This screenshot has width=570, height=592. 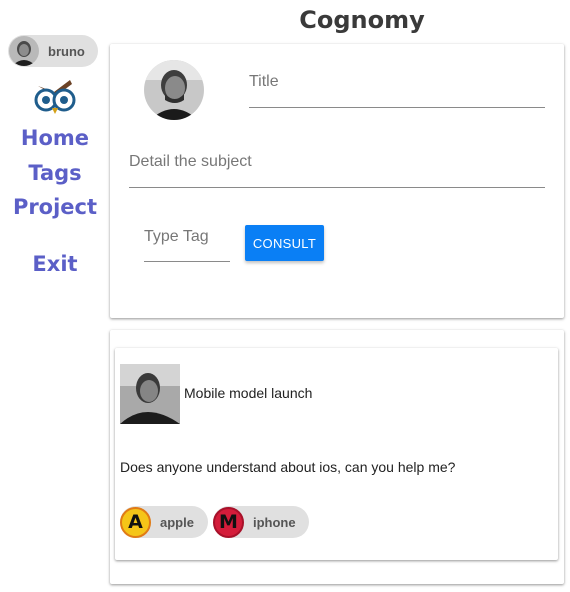 What do you see at coordinates (397, 82) in the screenshot?
I see `title-input` at bounding box center [397, 82].